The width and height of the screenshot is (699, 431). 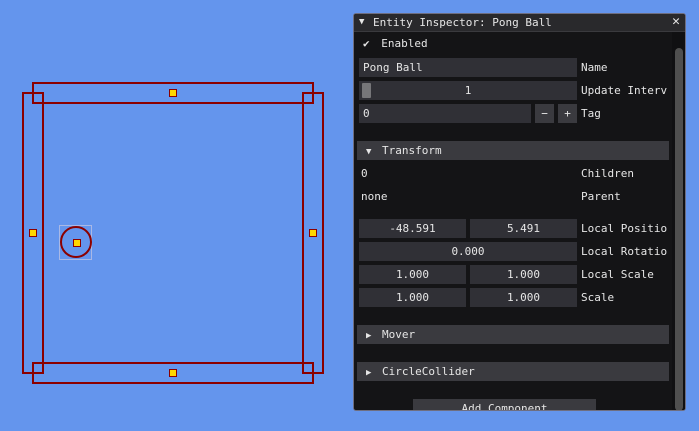 I want to click on children-label: Children, so click(x=607, y=173).